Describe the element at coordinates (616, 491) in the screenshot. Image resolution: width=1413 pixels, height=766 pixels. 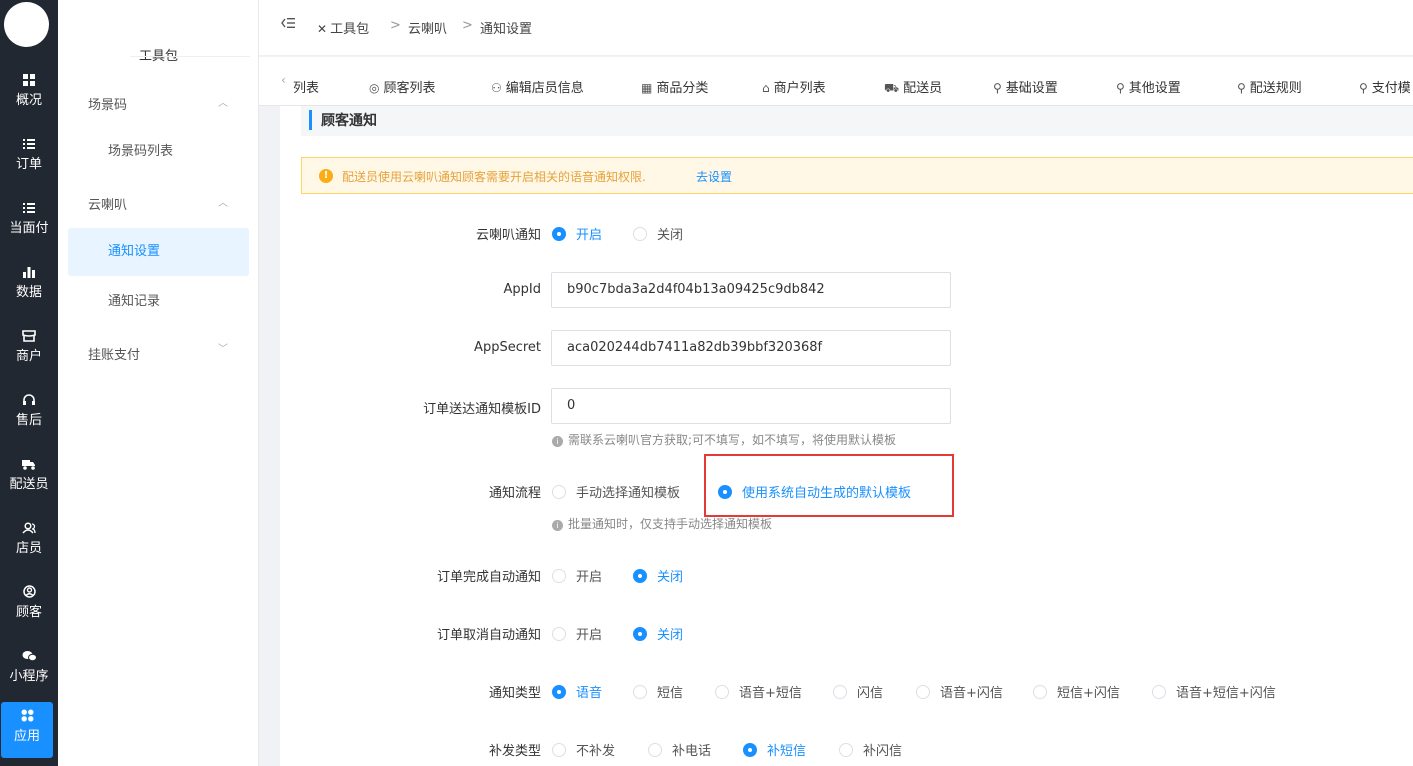
I see `flow-manual-radio: 手动选择通知模板` at that location.